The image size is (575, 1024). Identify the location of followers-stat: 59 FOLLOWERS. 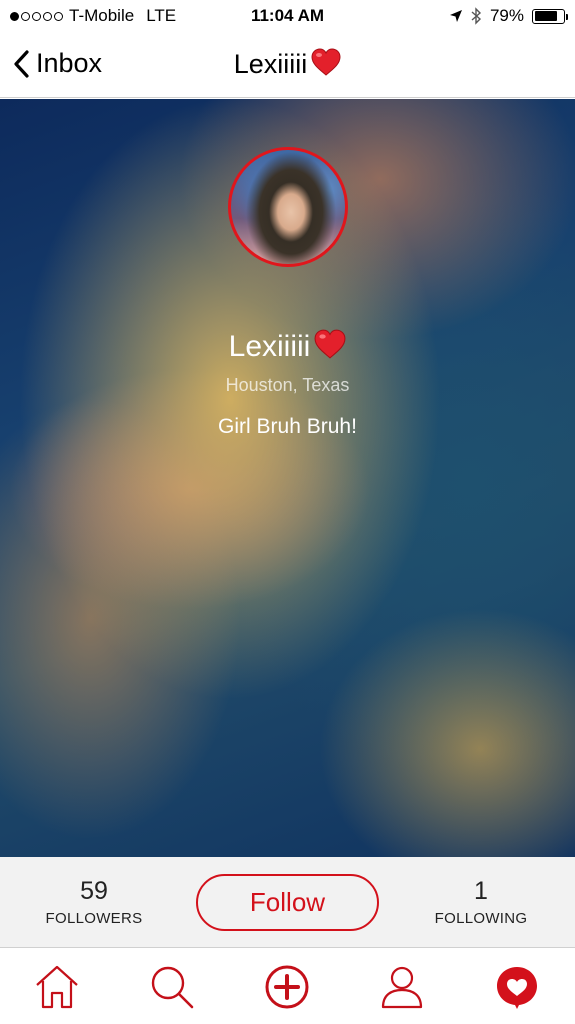
(94, 902).